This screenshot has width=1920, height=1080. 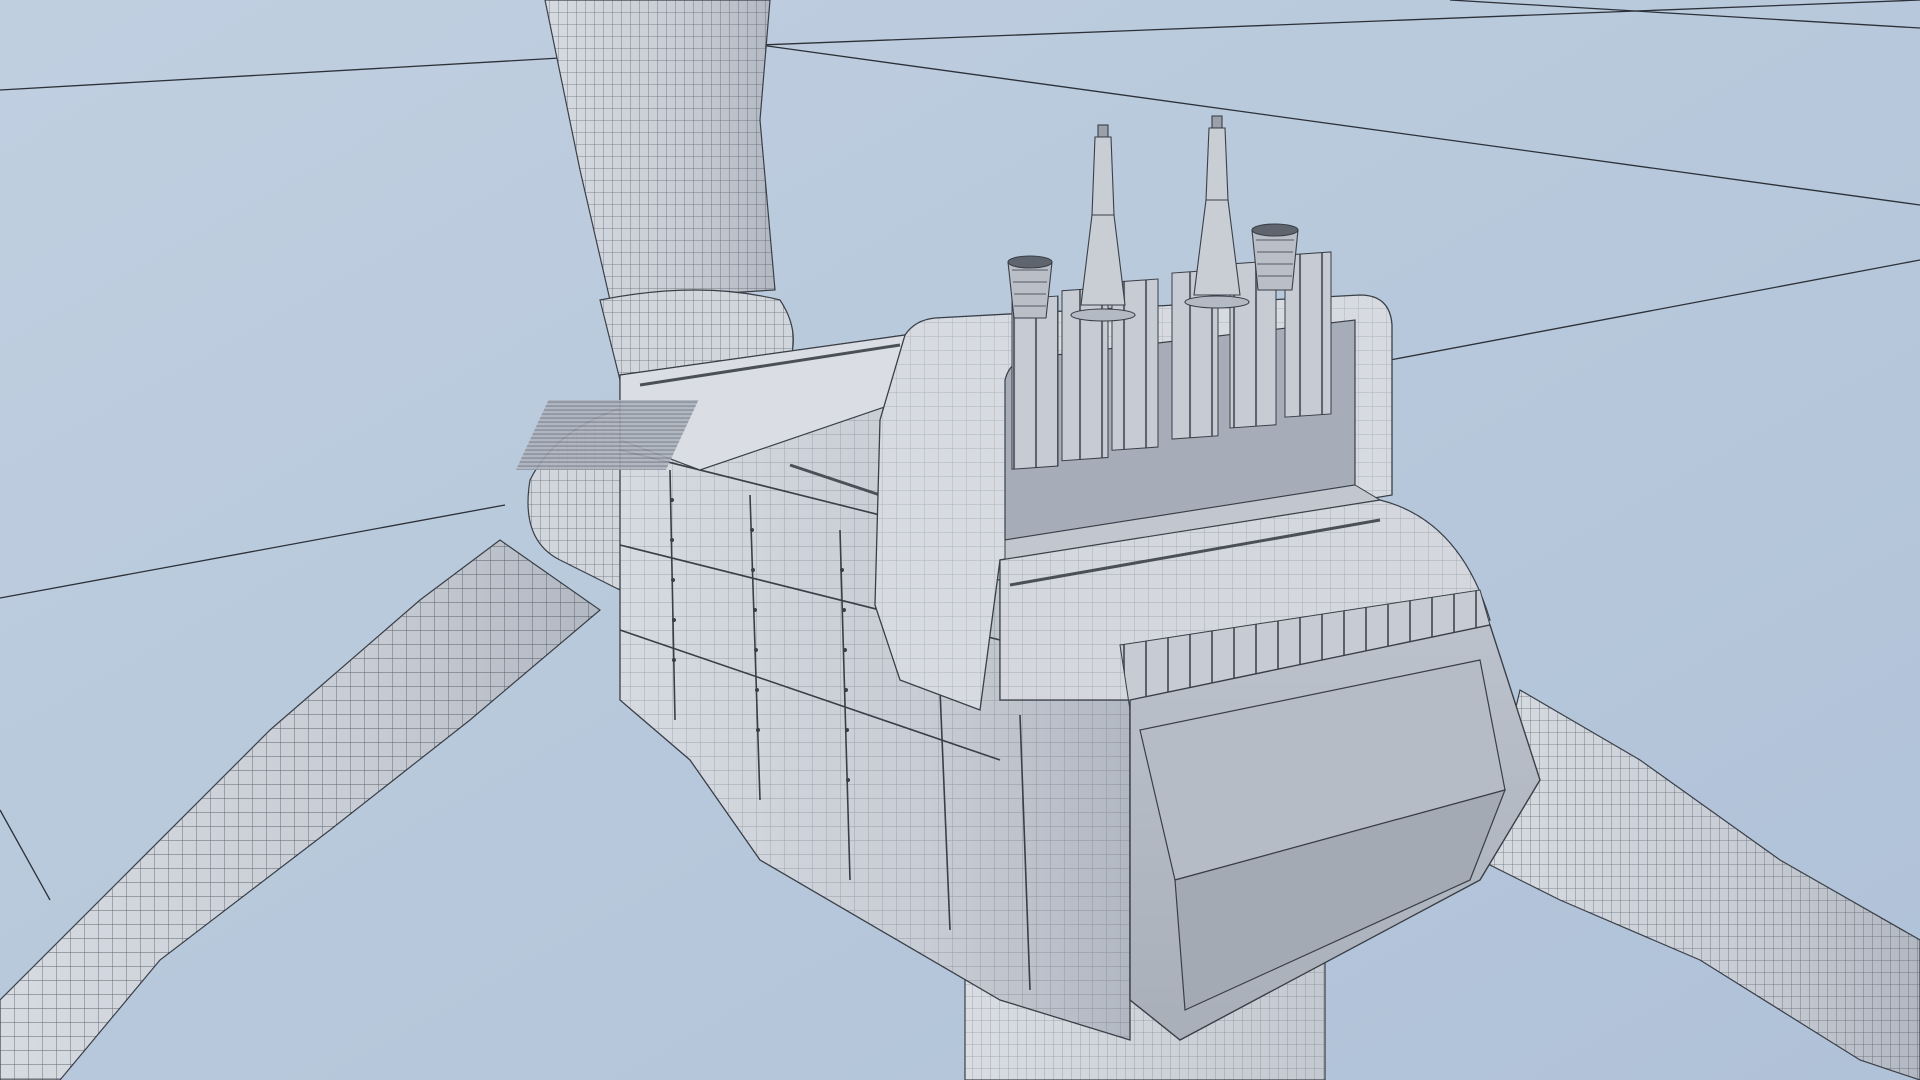 I want to click on exhaust-cone-right-icon, so click(x=1275, y=257).